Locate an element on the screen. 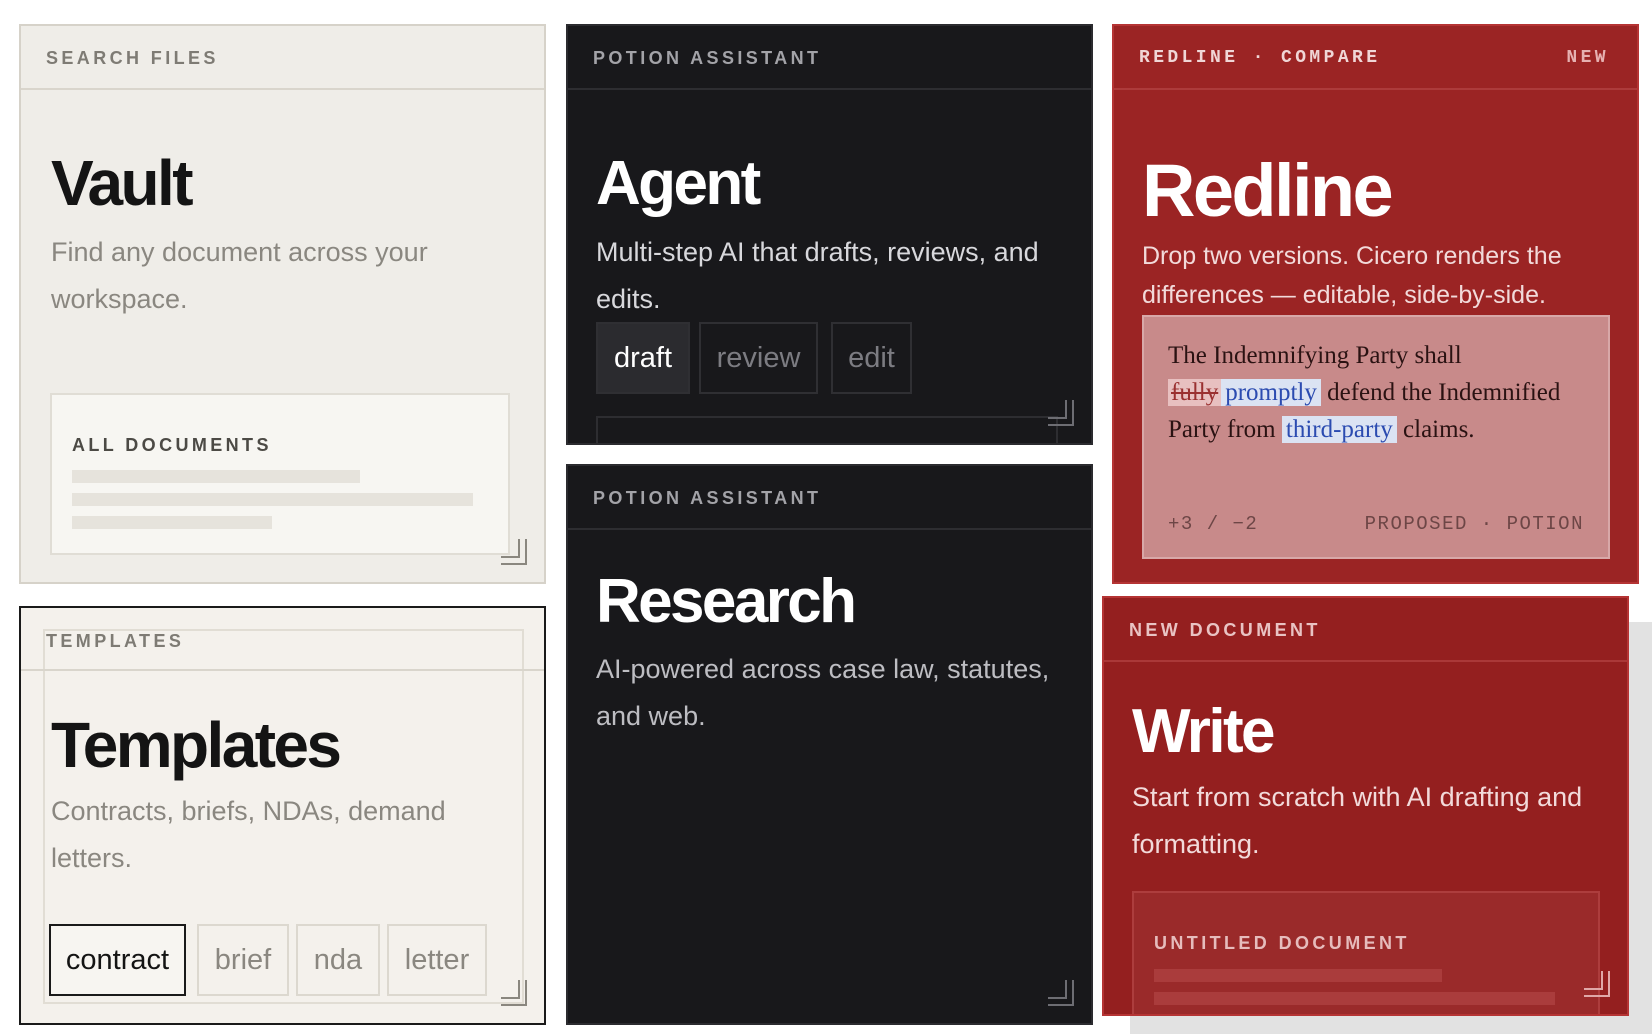  research-header: POTION ASSISTANT is located at coordinates (829, 498).